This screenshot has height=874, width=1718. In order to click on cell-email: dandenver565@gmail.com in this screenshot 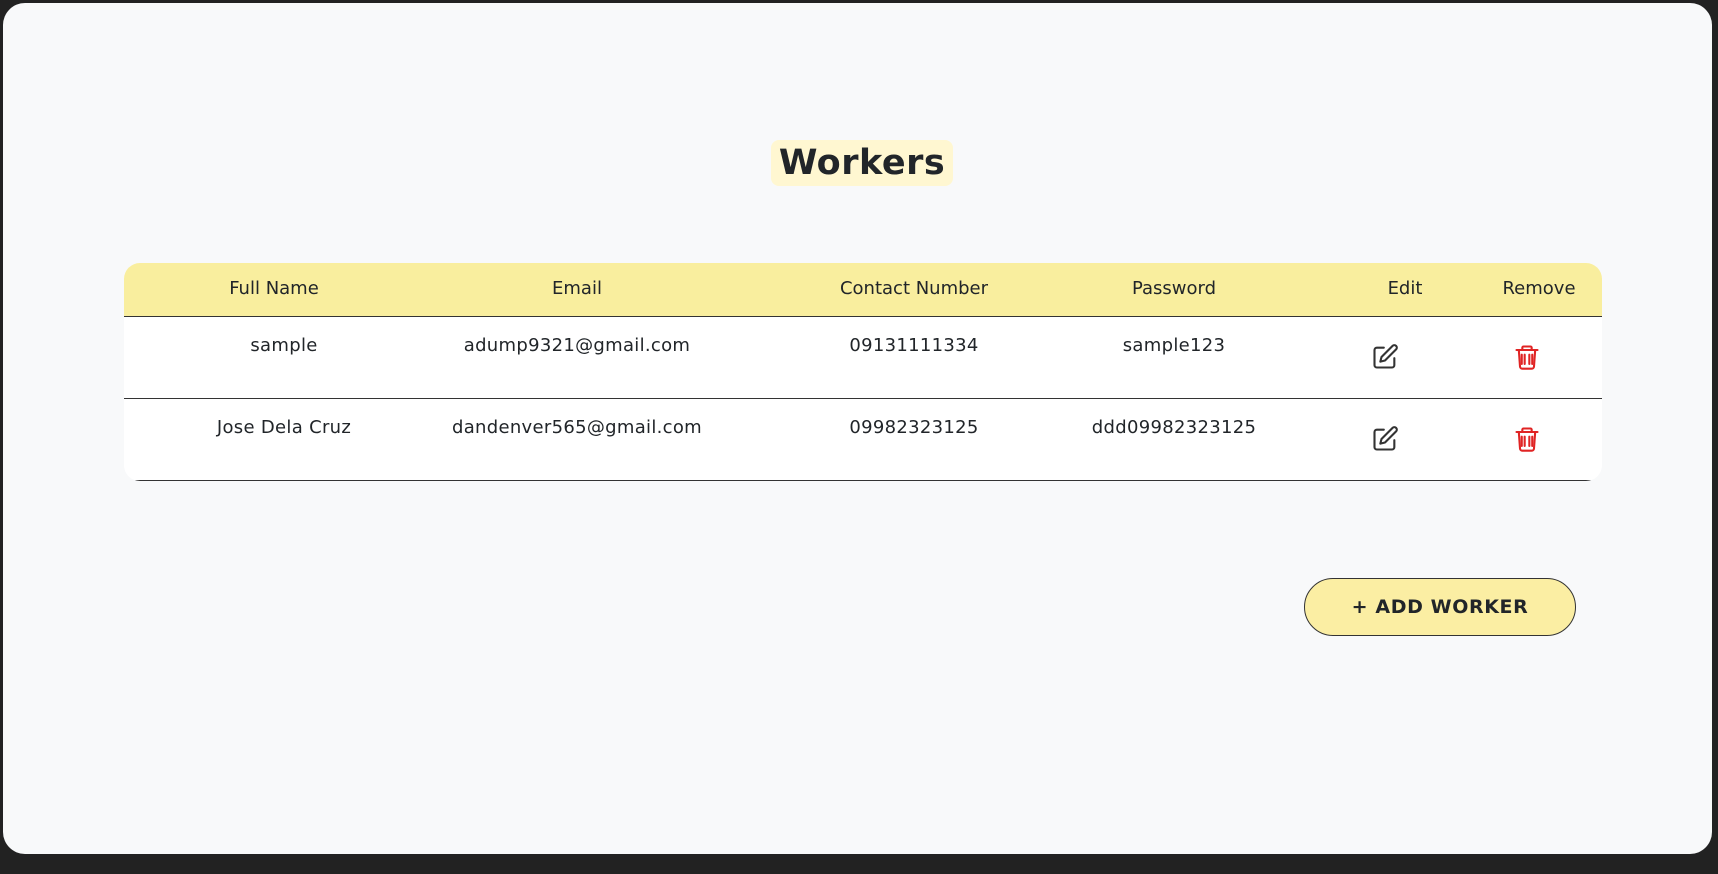, I will do `click(576, 427)`.